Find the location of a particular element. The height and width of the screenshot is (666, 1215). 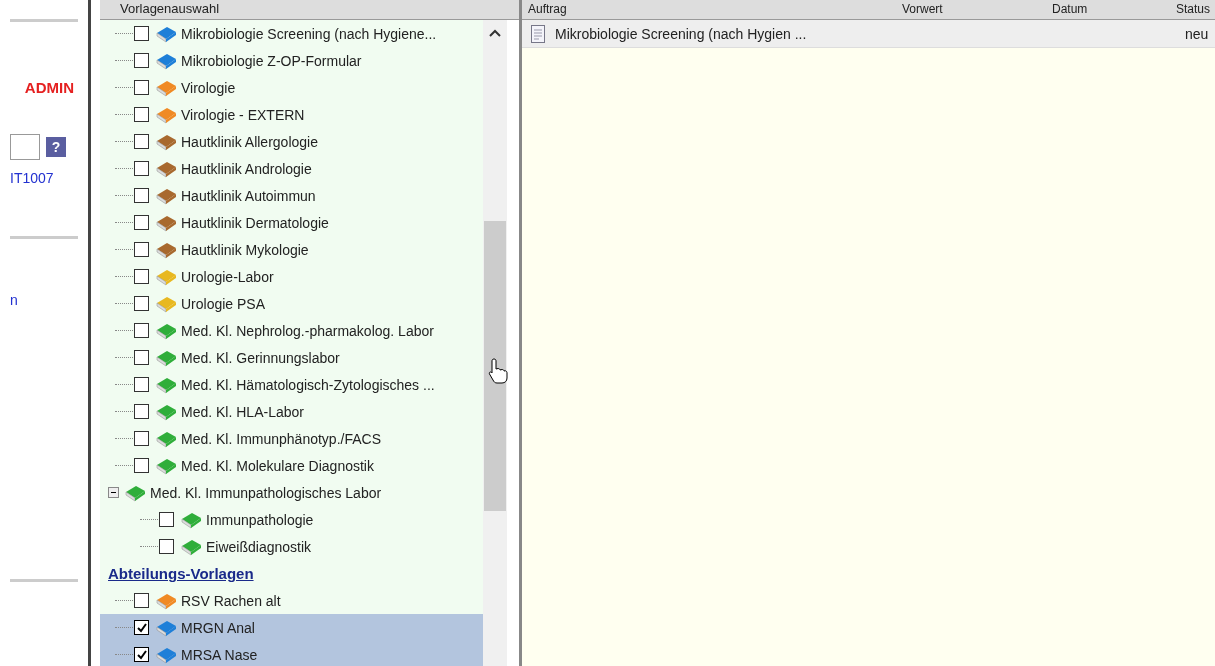

tree-item: Urologie-Labor is located at coordinates (291, 276).